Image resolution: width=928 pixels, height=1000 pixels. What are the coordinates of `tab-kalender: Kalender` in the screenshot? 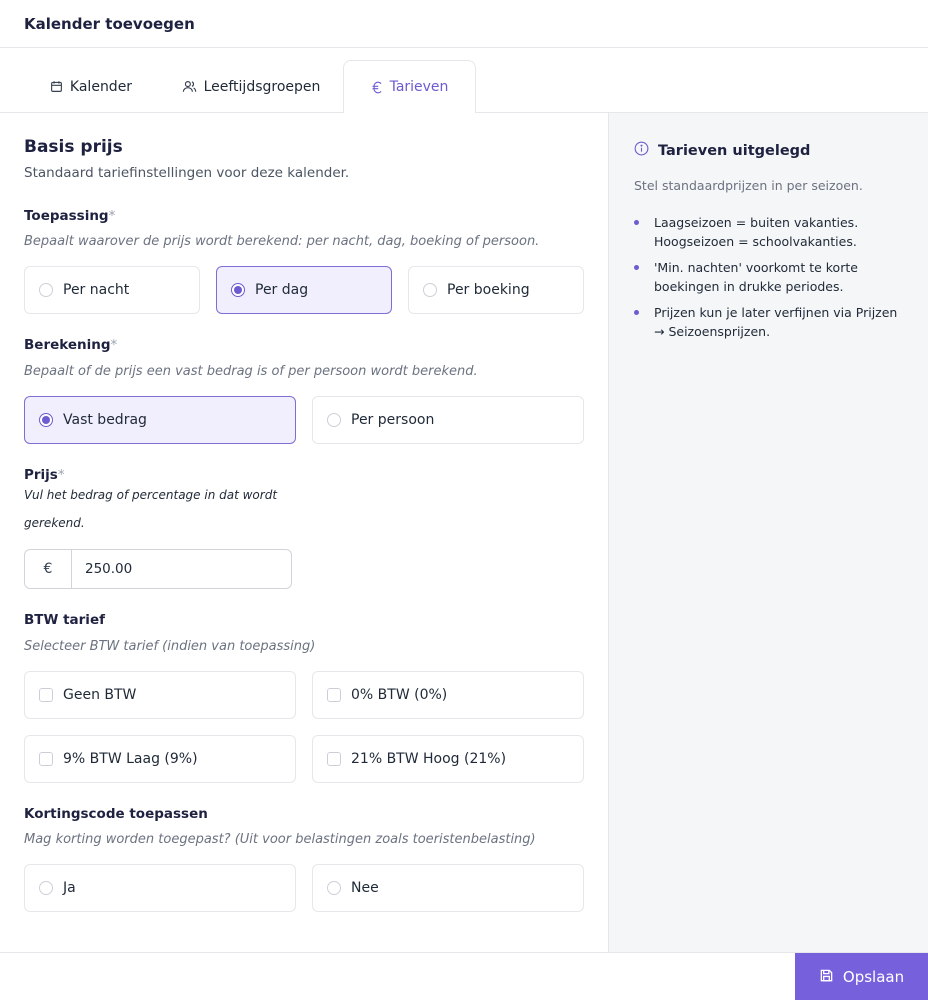 It's located at (91, 86).